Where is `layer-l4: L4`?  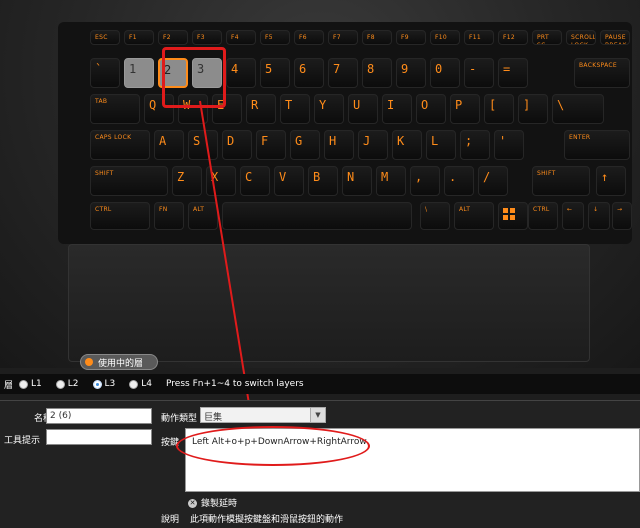 layer-l4: L4 is located at coordinates (140, 384).